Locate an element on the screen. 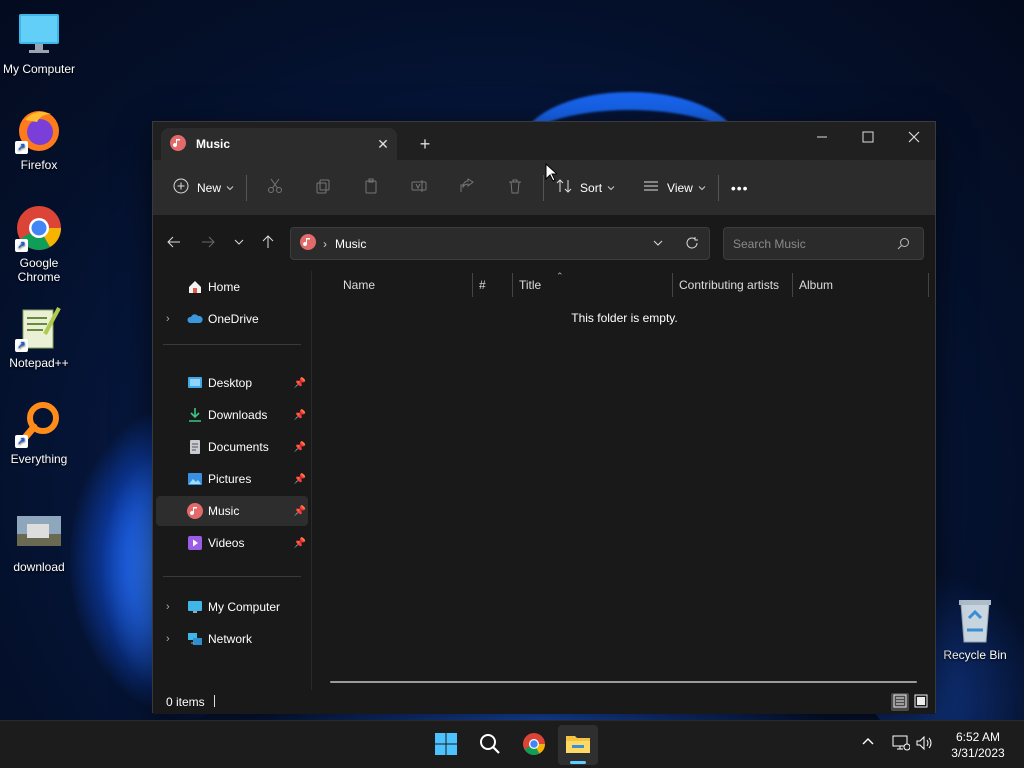  breadcrumb-music: Music is located at coordinates (350, 244).